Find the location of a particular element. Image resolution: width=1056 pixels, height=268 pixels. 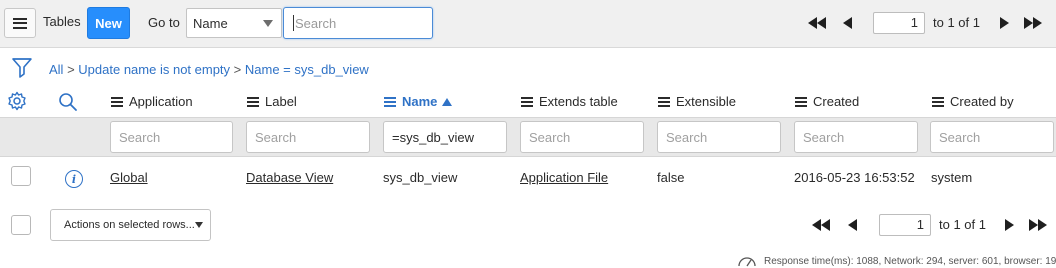

search-input-extensible: Search is located at coordinates (719, 137).